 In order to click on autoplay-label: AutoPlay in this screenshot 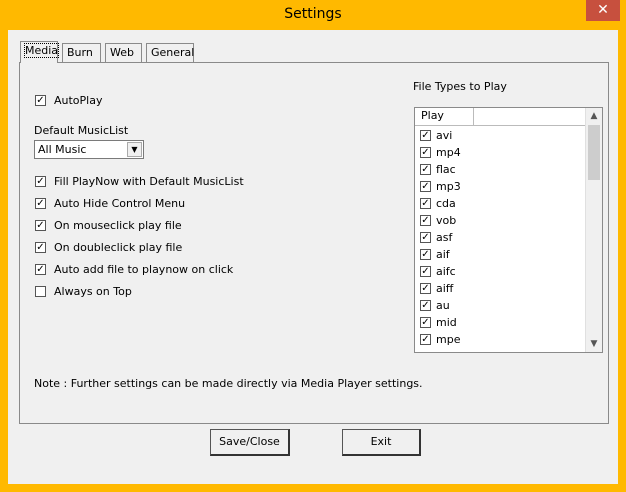, I will do `click(78, 100)`.